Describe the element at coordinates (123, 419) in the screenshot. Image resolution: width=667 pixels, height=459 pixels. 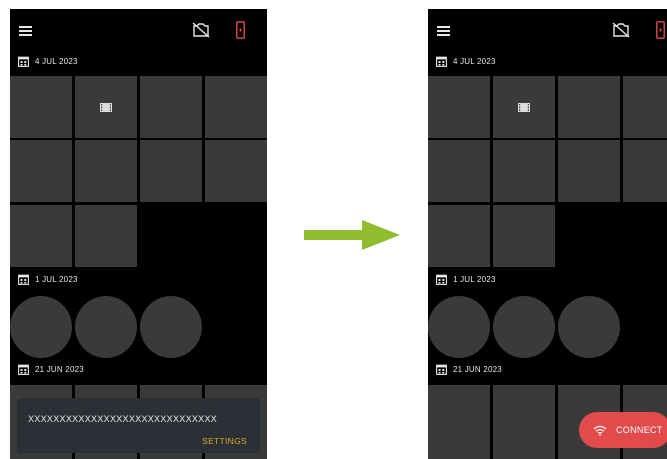
I see `snackbar-message: XXXXXXXXXXXXXXXXXXXXXXXXXXXXXX` at that location.